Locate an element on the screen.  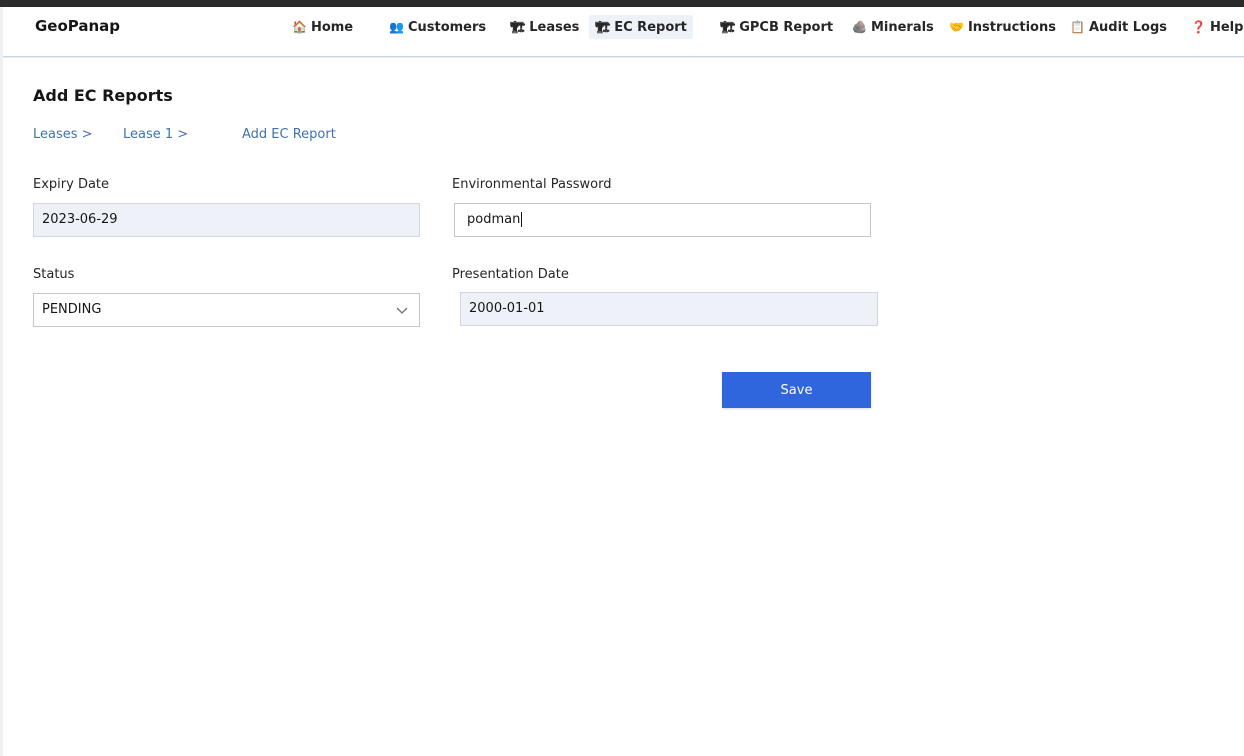
nav-customers: 👥 Customers is located at coordinates (437, 27).